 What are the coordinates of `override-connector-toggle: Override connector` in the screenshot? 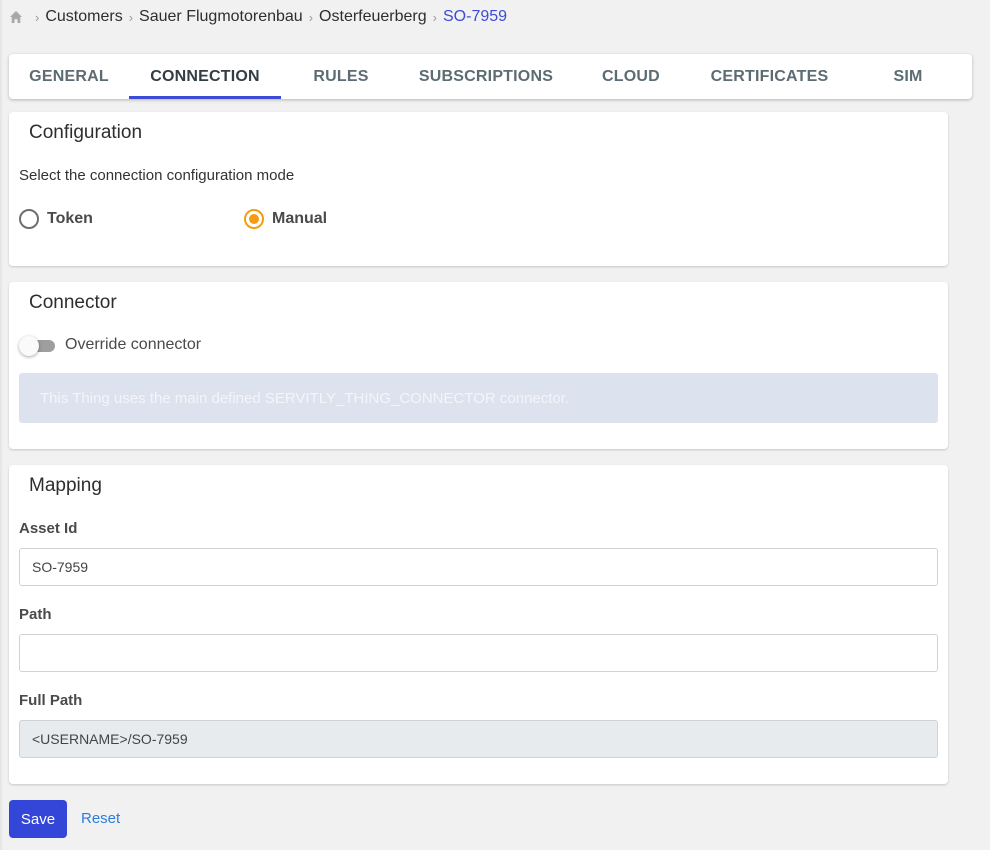 It's located at (110, 345).